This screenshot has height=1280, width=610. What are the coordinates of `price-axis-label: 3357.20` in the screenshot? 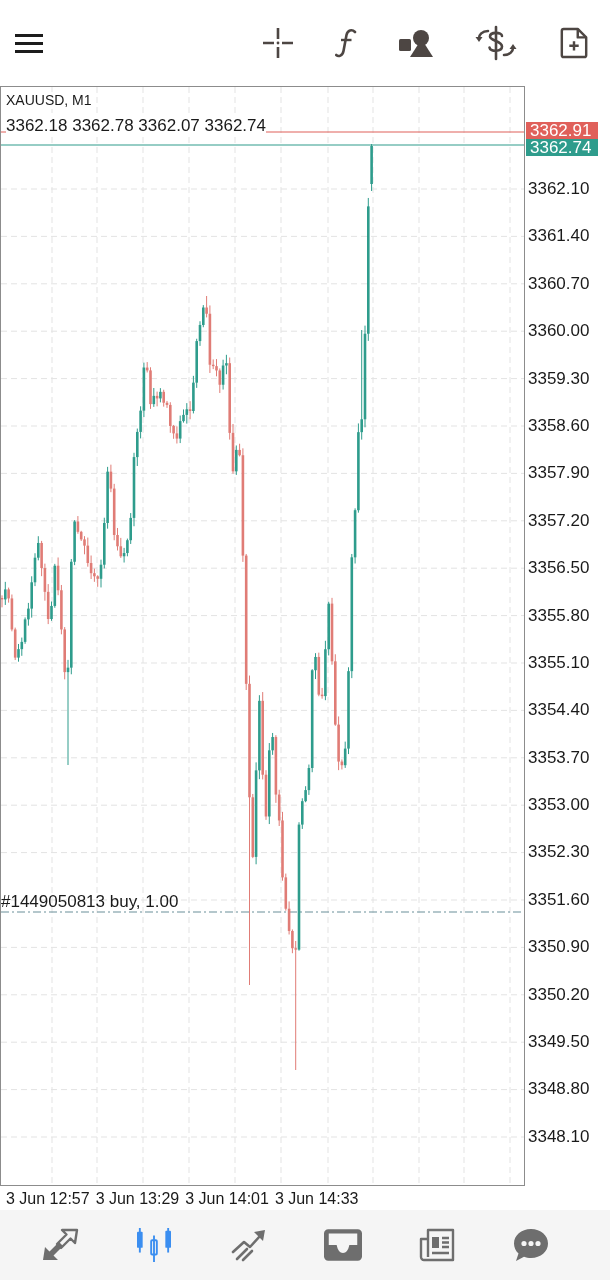 It's located at (559, 520).